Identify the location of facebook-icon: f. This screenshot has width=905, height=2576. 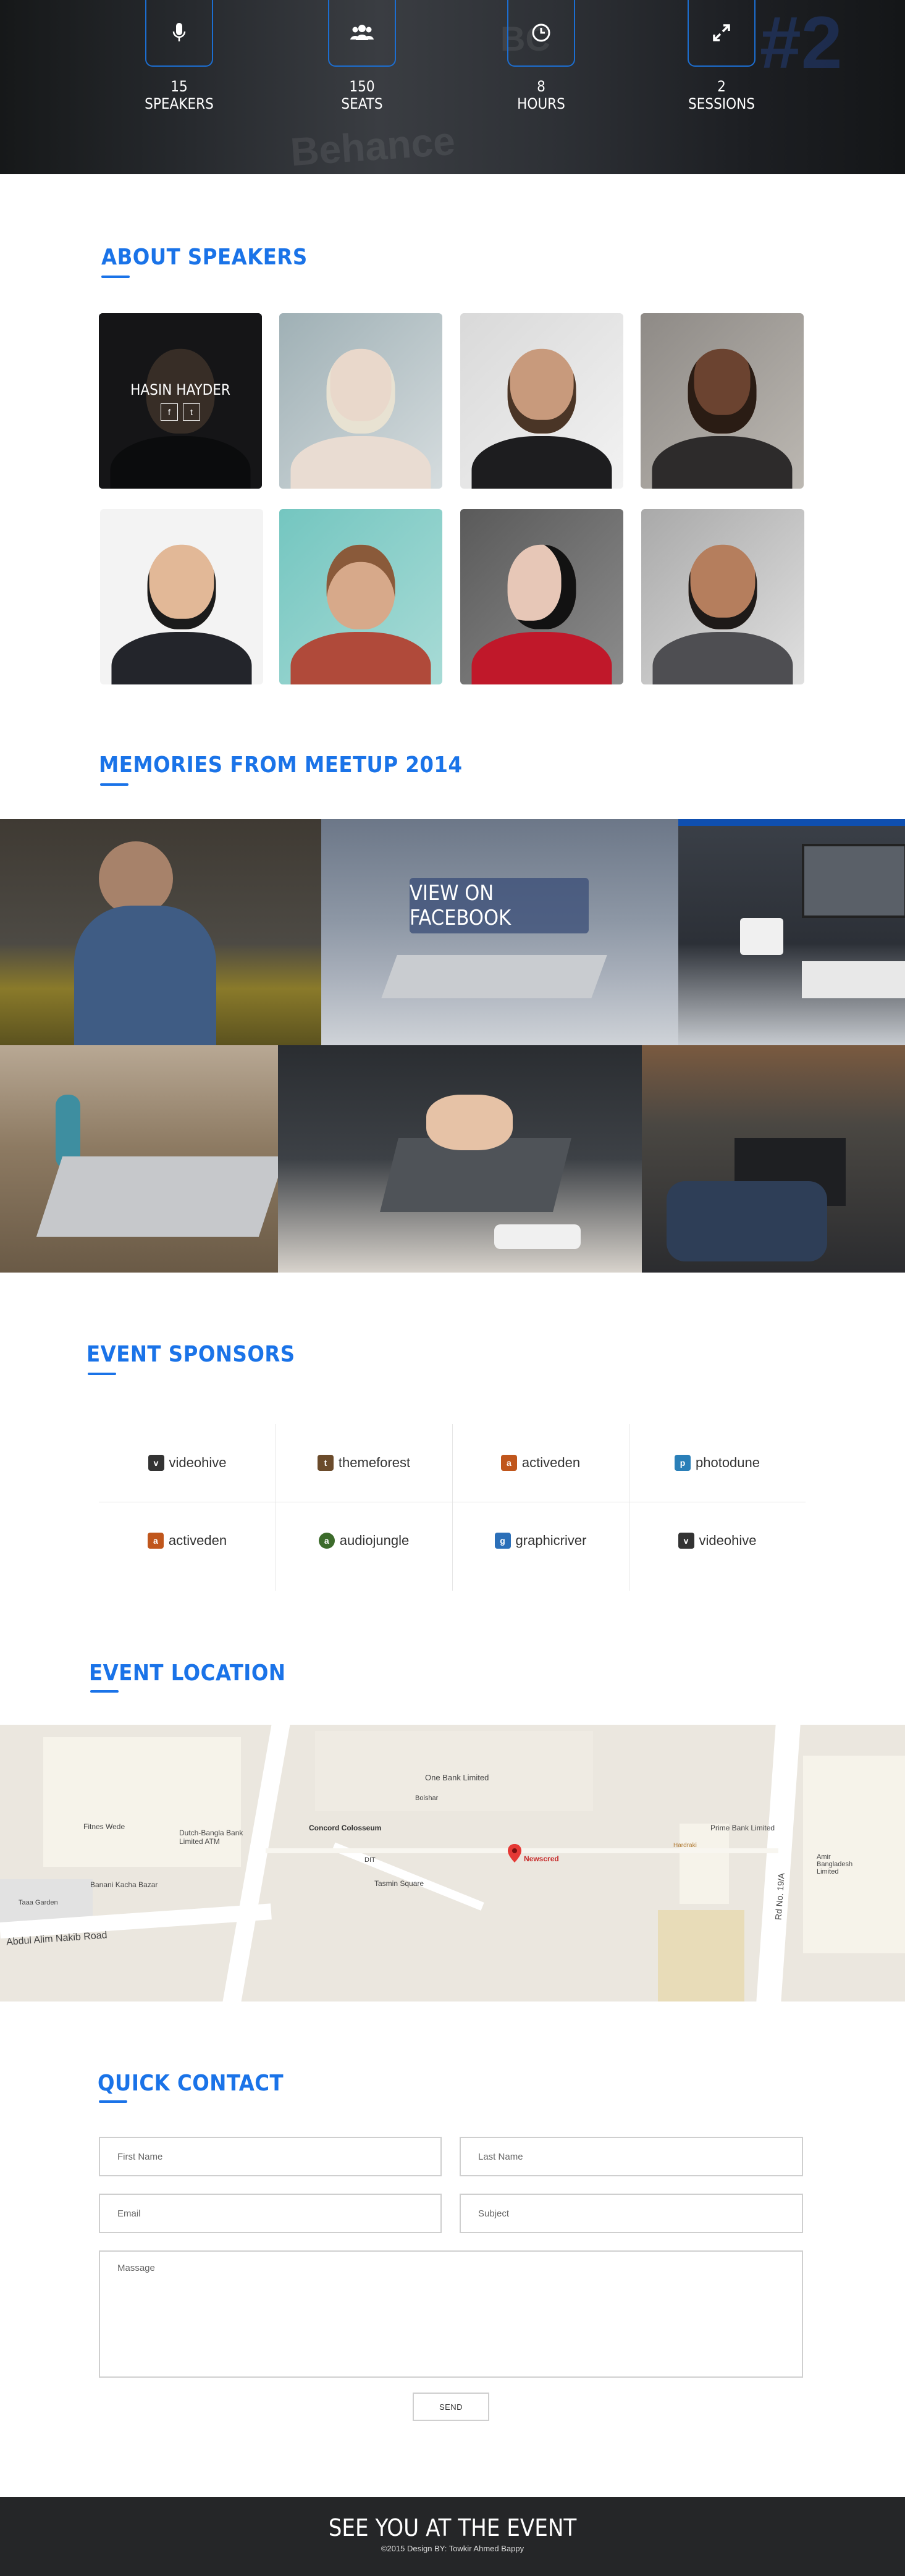
(169, 412).